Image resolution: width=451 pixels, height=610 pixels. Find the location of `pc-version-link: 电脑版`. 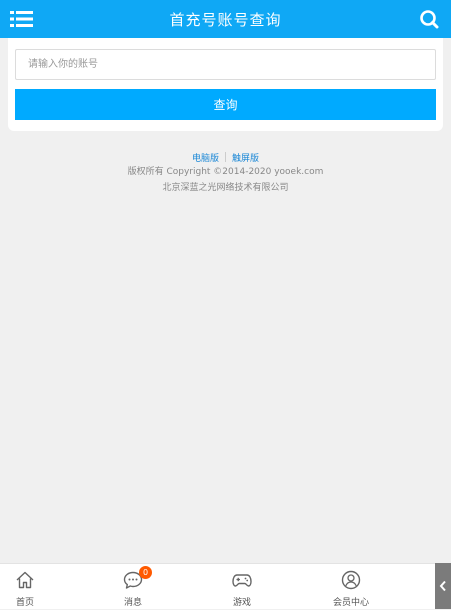

pc-version-link: 电脑版 is located at coordinates (205, 159).